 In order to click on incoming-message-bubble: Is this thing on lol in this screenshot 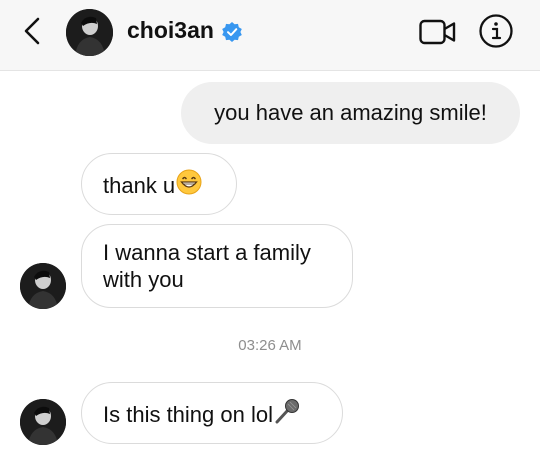, I will do `click(212, 413)`.